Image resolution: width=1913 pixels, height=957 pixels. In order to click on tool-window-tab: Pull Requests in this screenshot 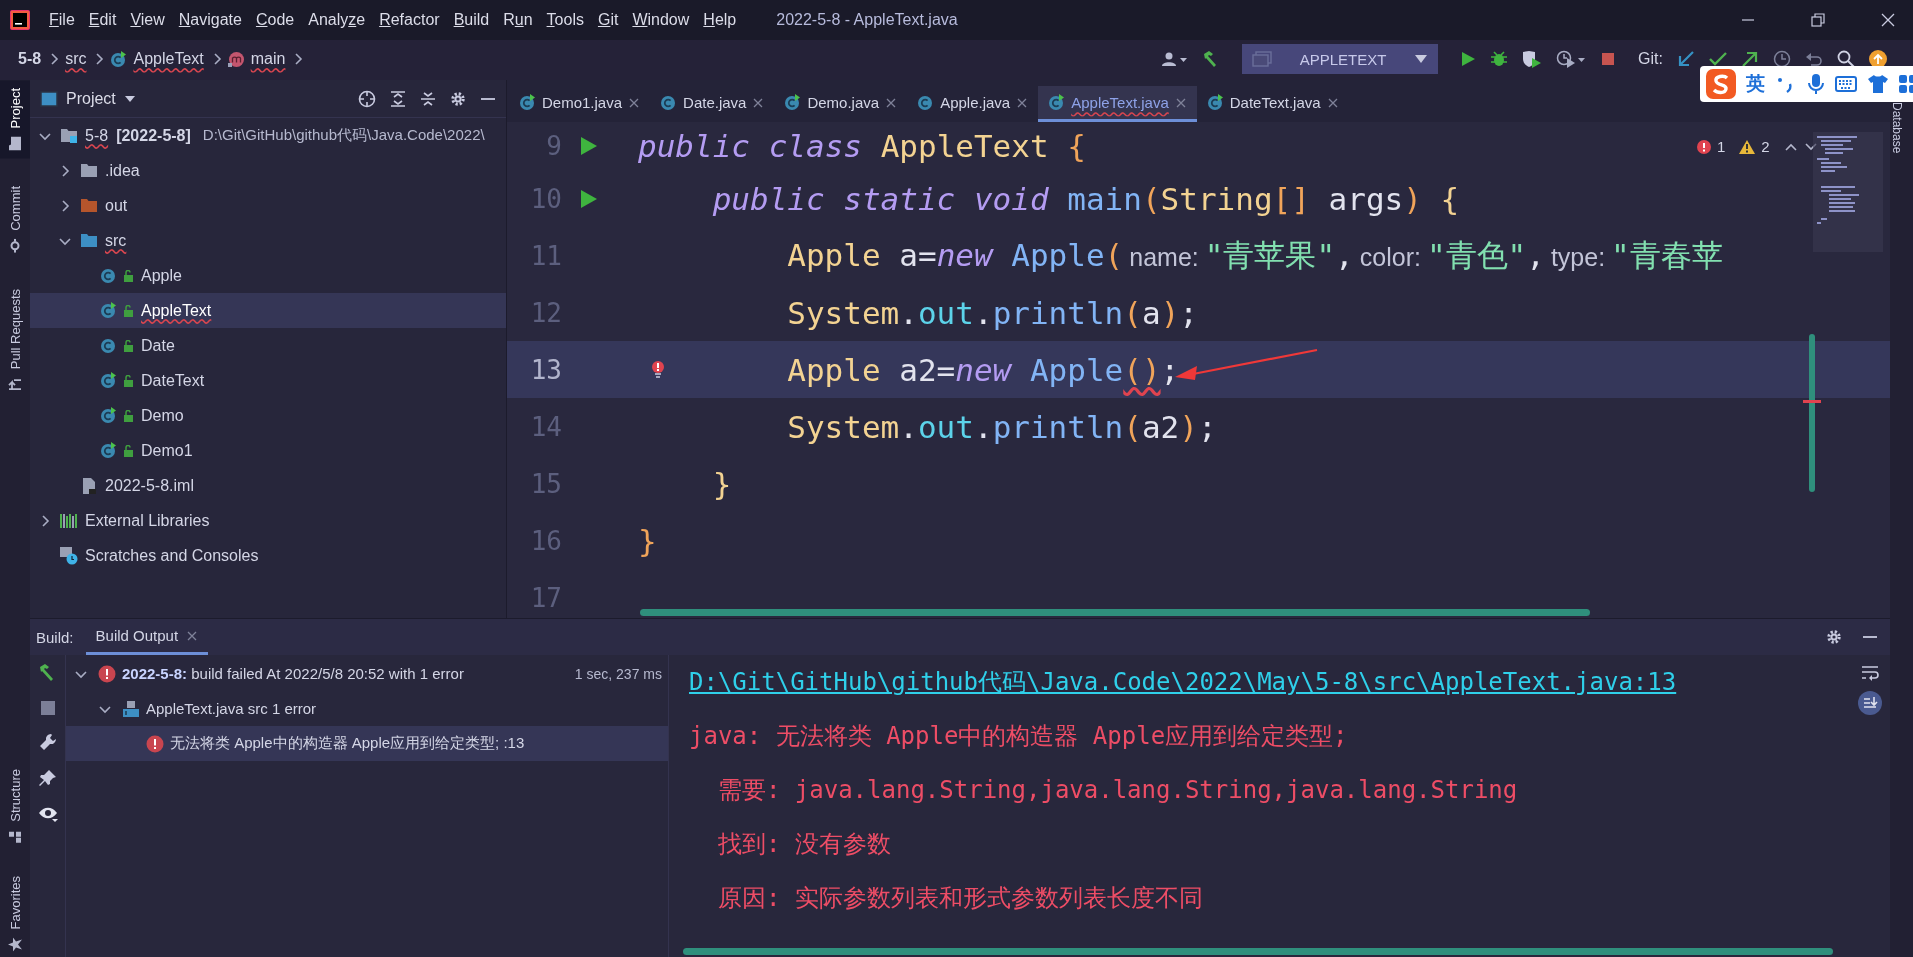, I will do `click(15, 340)`.